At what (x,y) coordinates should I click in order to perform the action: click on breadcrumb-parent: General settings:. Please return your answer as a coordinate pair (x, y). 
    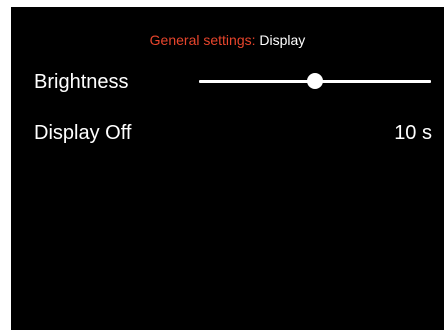
    Looking at the image, I should click on (202, 40).